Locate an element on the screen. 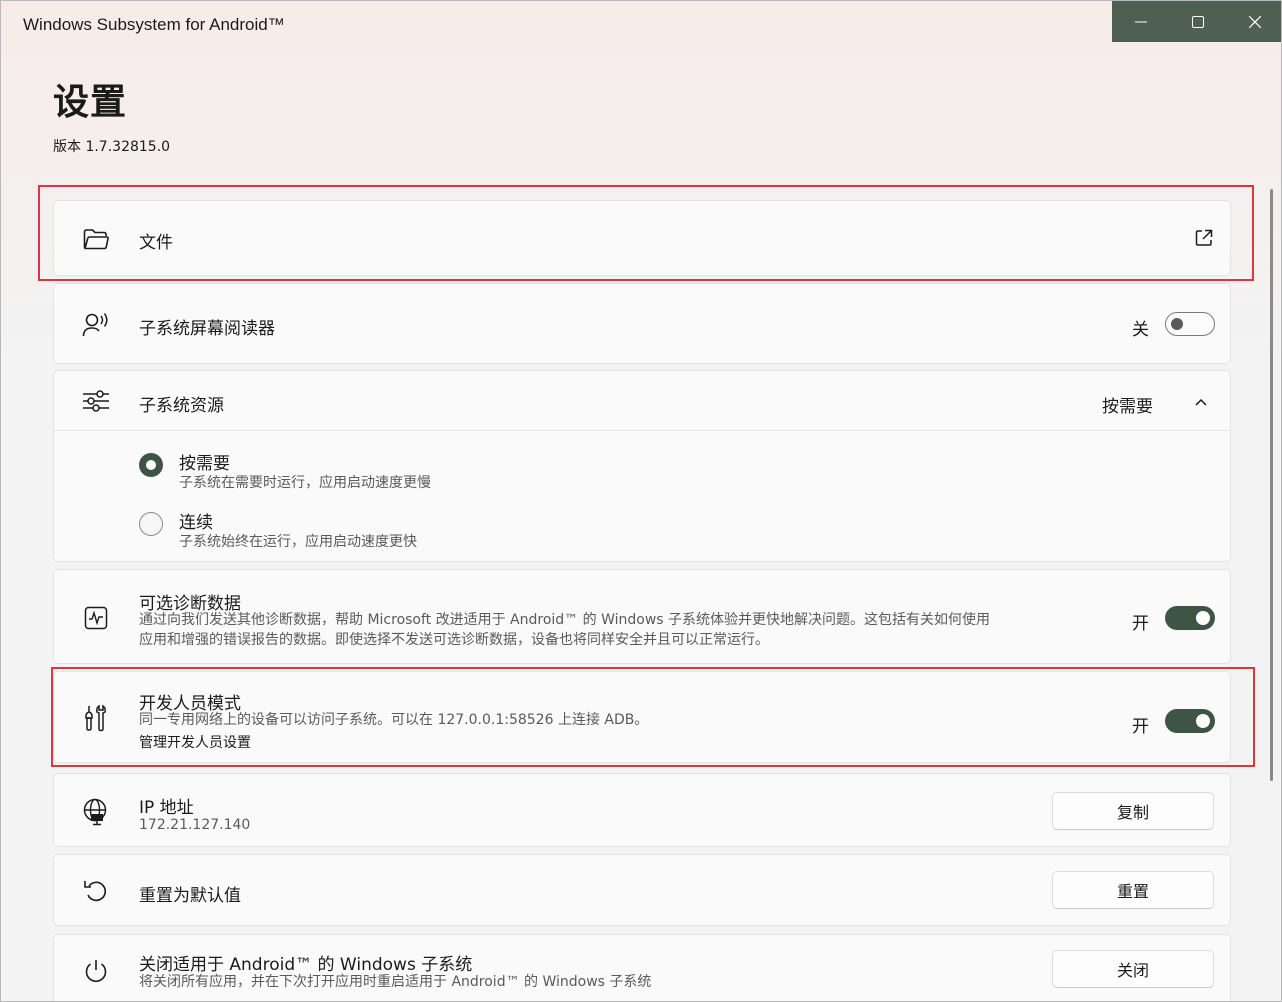  sliders-icon is located at coordinates (96, 401).